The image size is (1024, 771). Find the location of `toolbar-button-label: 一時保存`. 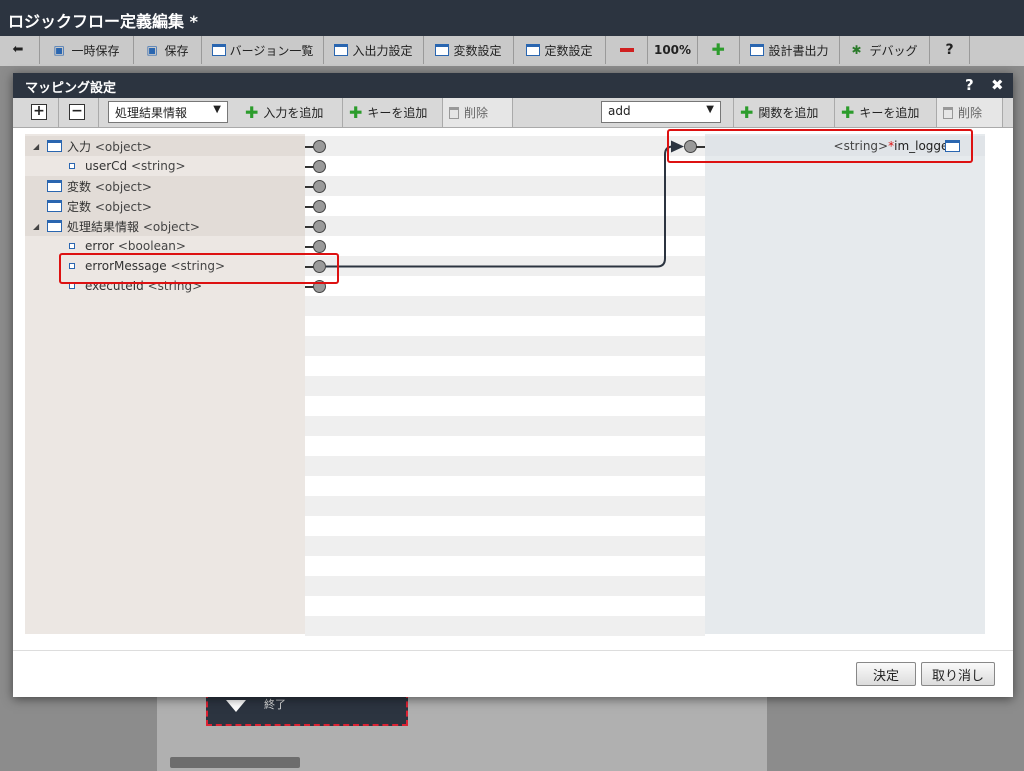

toolbar-button-label: 一時保存 is located at coordinates (95, 50).